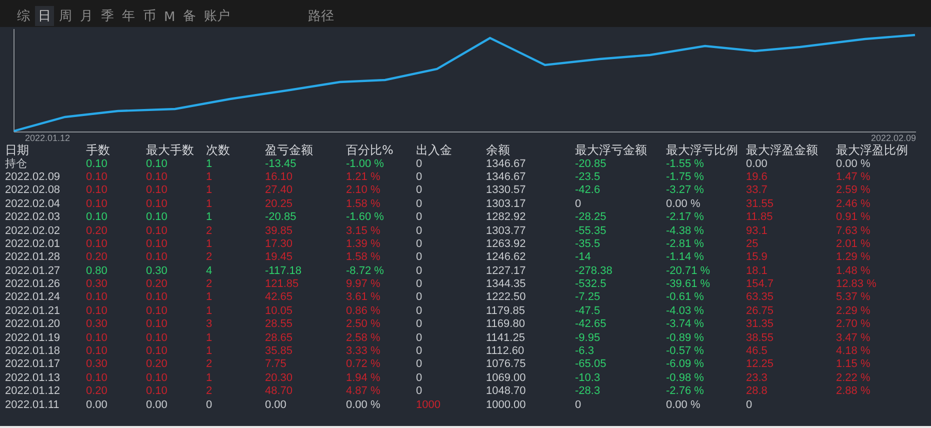  I want to click on table-cell-text: 1.39 %, so click(364, 244).